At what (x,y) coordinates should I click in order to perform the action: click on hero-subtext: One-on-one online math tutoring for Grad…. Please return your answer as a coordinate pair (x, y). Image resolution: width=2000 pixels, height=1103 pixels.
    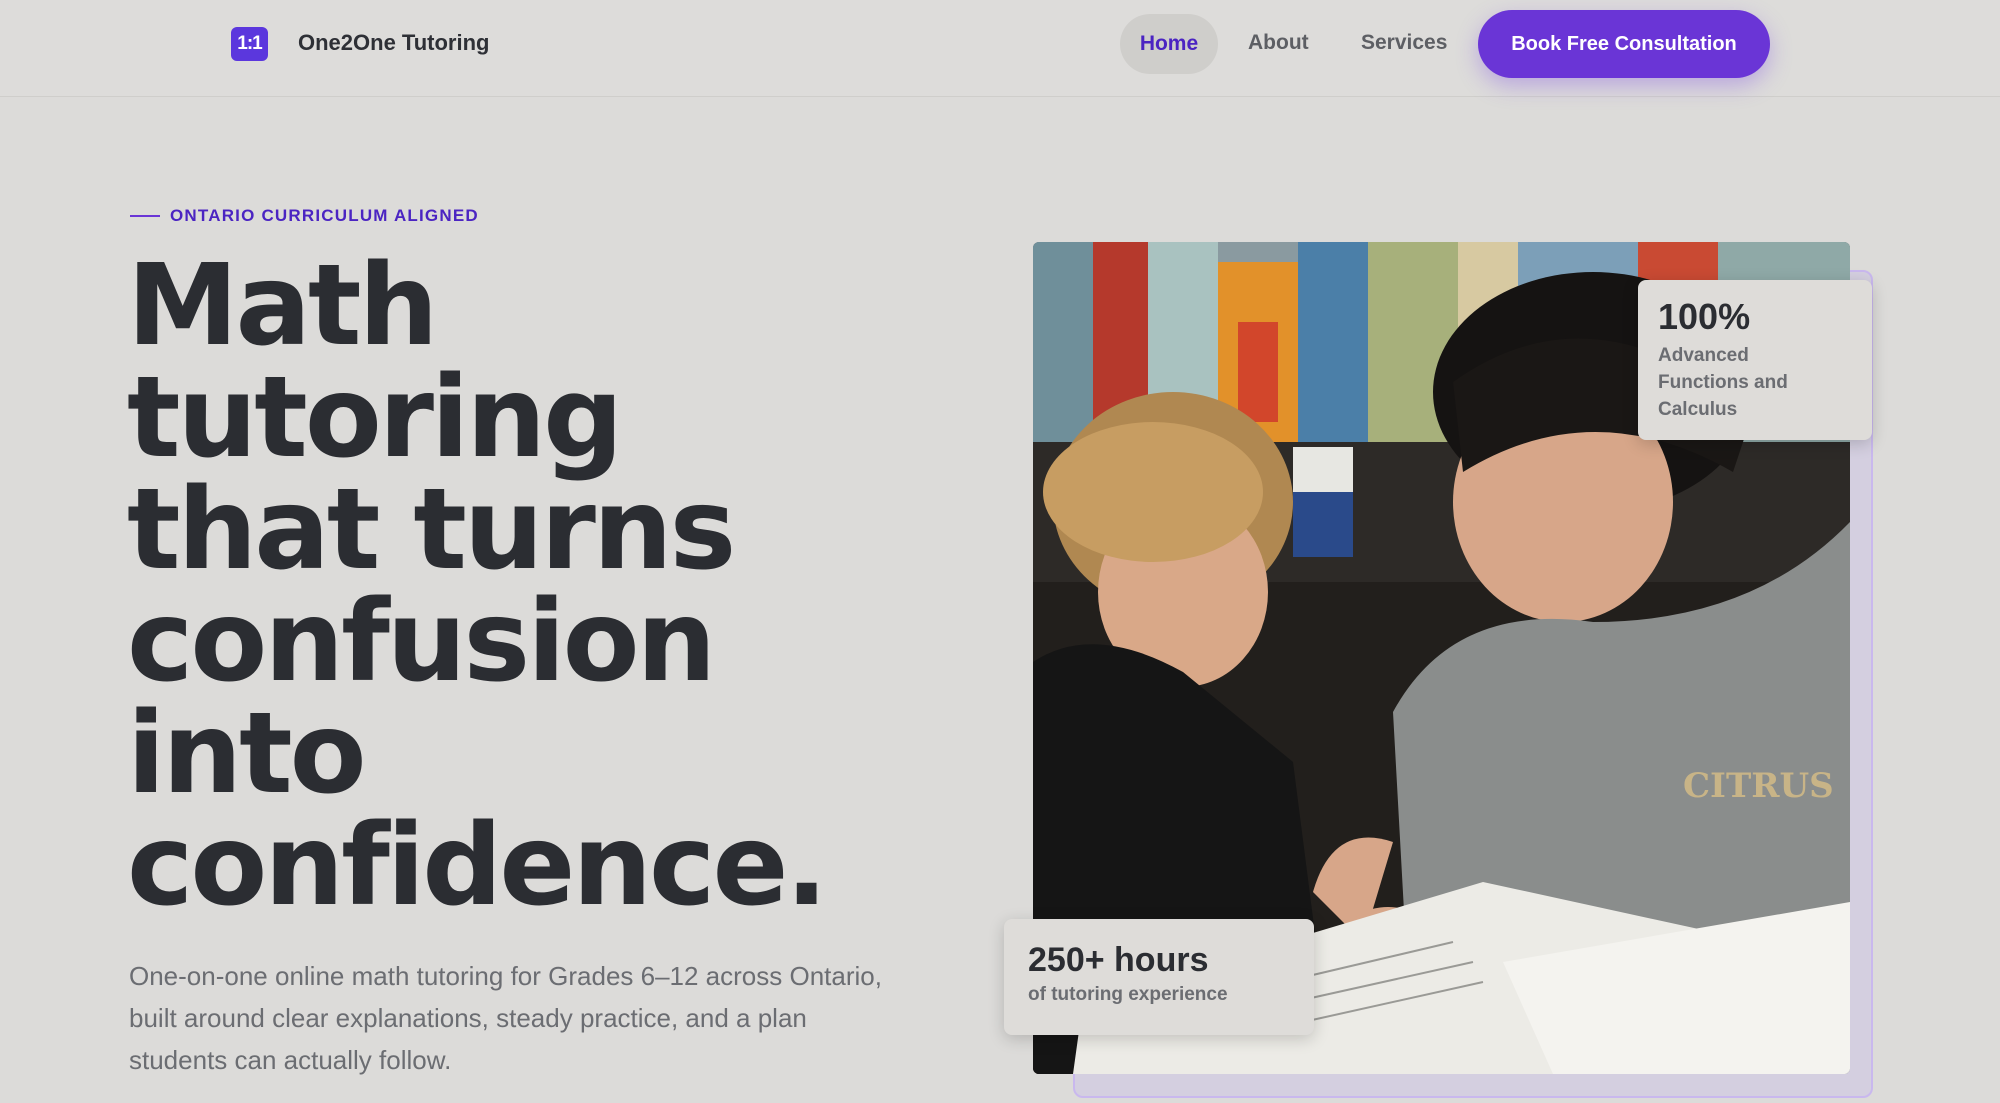
    Looking at the image, I should click on (505, 1018).